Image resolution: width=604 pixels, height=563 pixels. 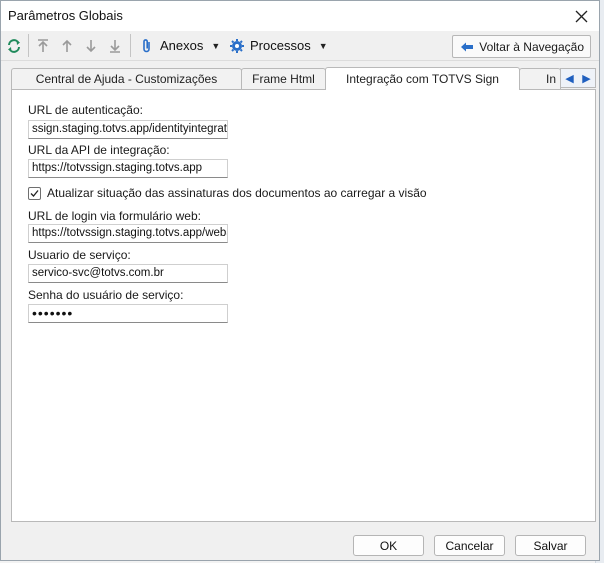 I want to click on move-bottom-button, so click(x=115, y=45).